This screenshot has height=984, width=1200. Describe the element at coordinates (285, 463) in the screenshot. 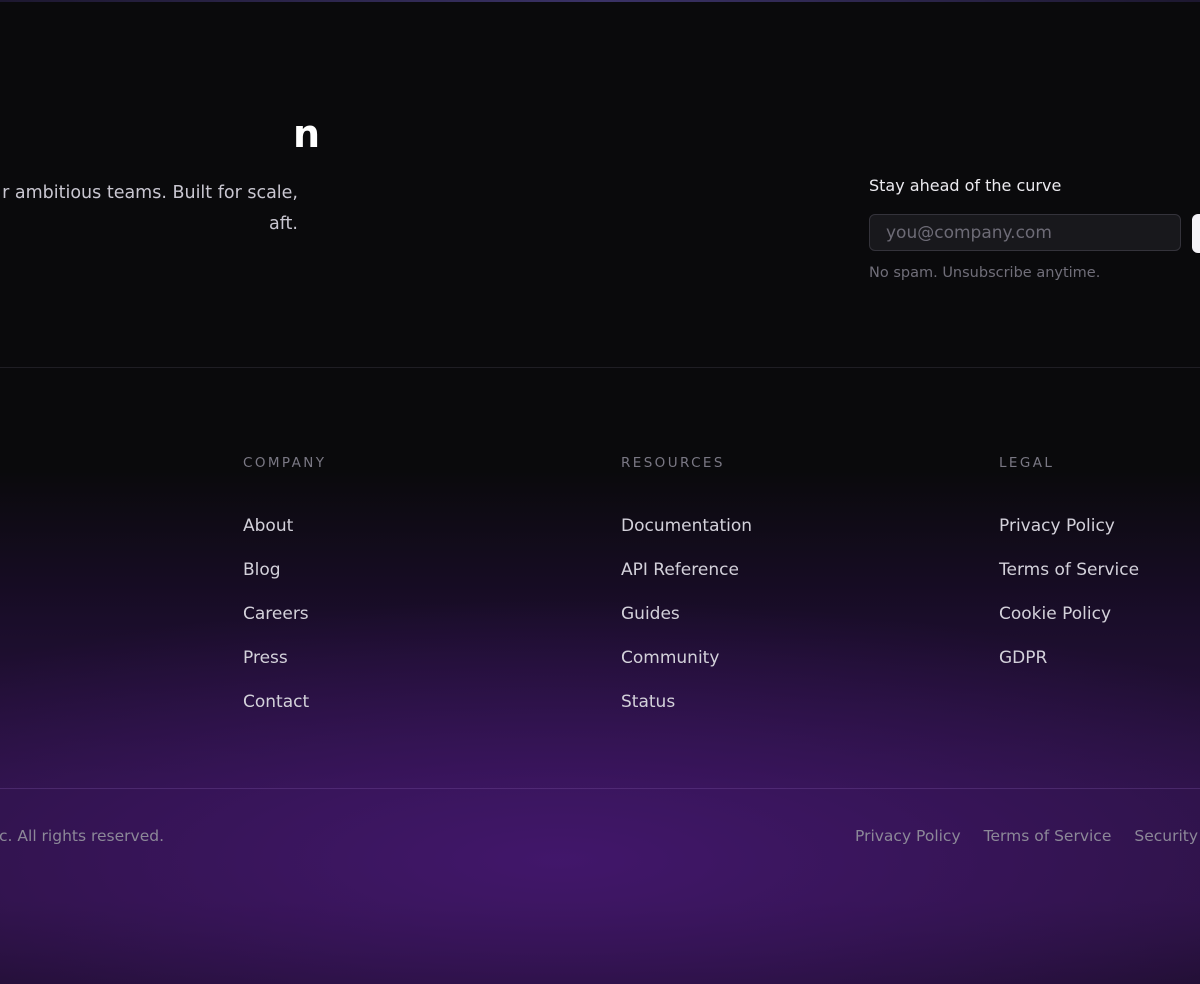

I see `column-heading-company: COMPANY` at that location.